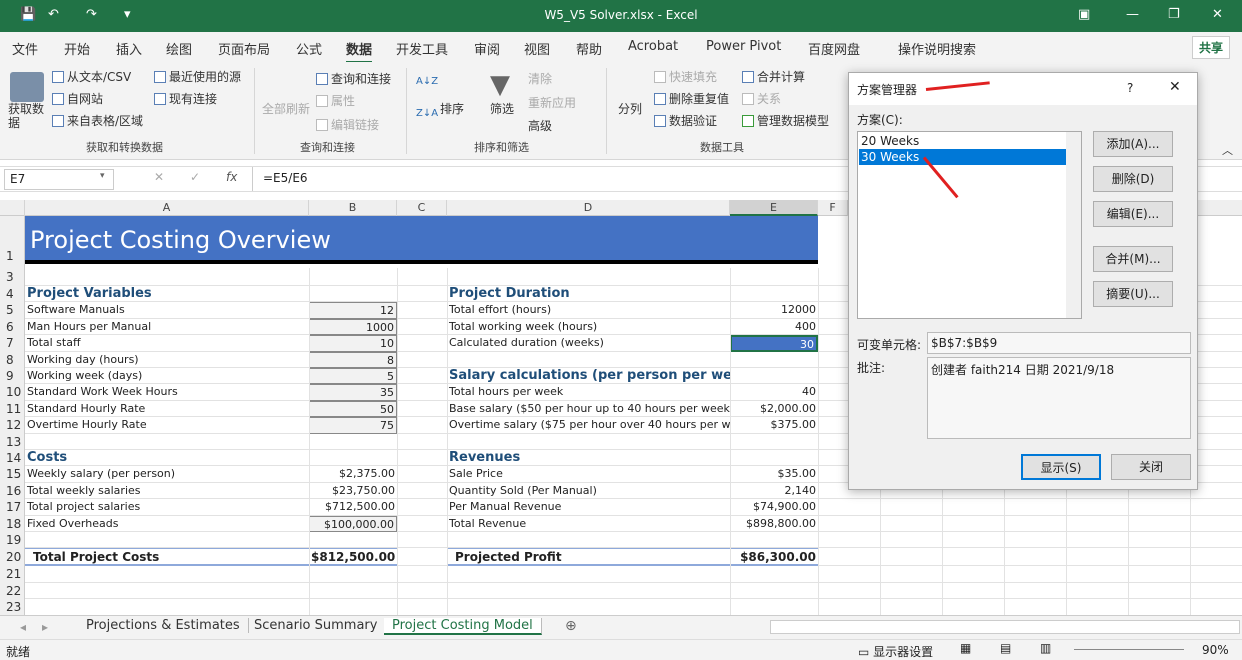 This screenshot has height=660, width=1242. Describe the element at coordinates (969, 225) in the screenshot. I see `scenario-list: 20 Weeks 30 Weeks` at that location.